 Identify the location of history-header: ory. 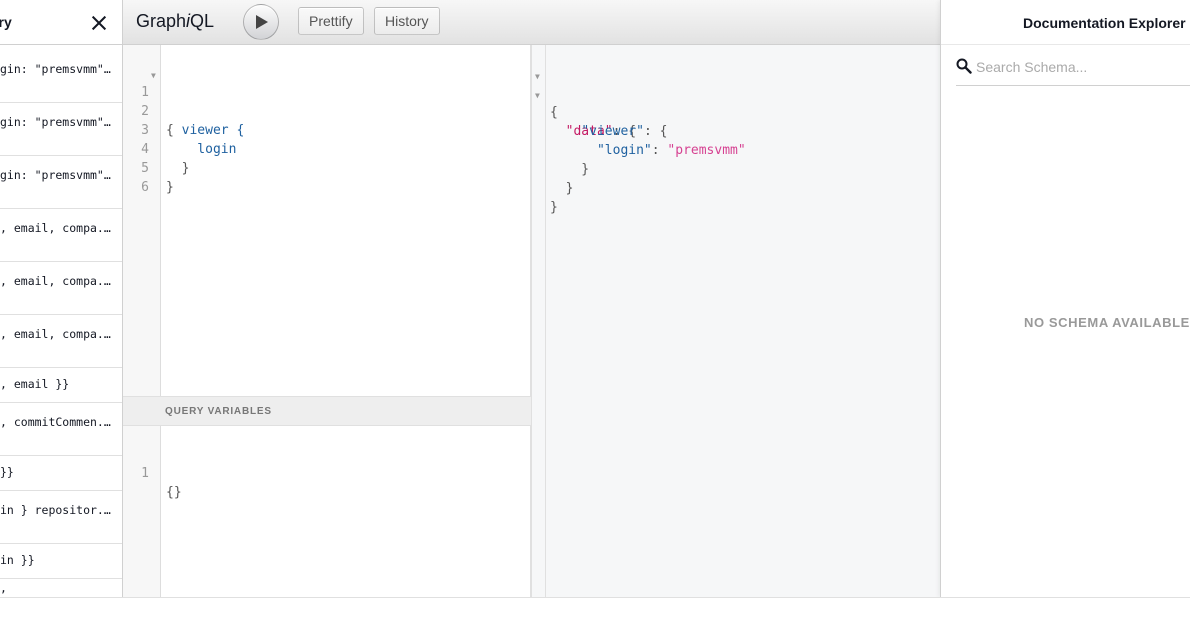
(61, 22).